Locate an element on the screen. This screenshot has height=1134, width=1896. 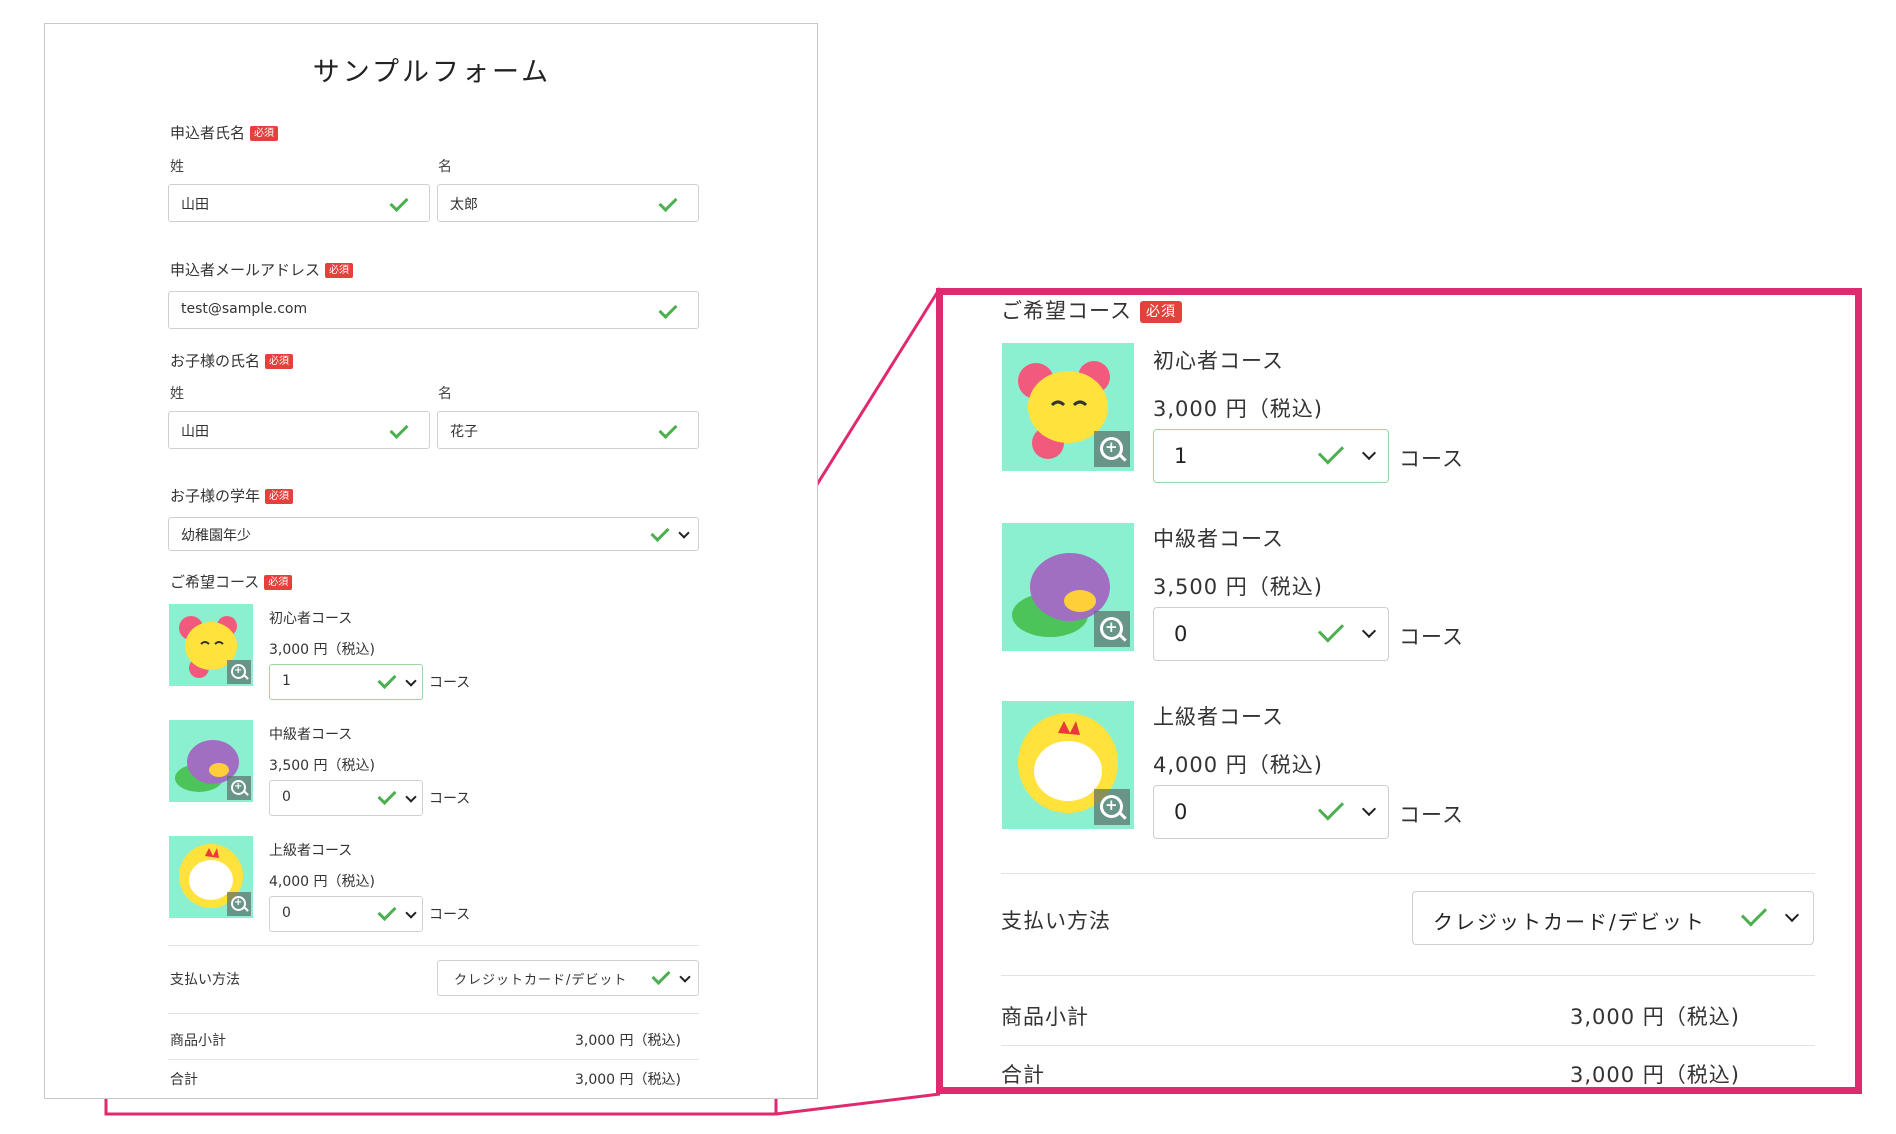
course-label: ご希望コース 必須 is located at coordinates (231, 581).